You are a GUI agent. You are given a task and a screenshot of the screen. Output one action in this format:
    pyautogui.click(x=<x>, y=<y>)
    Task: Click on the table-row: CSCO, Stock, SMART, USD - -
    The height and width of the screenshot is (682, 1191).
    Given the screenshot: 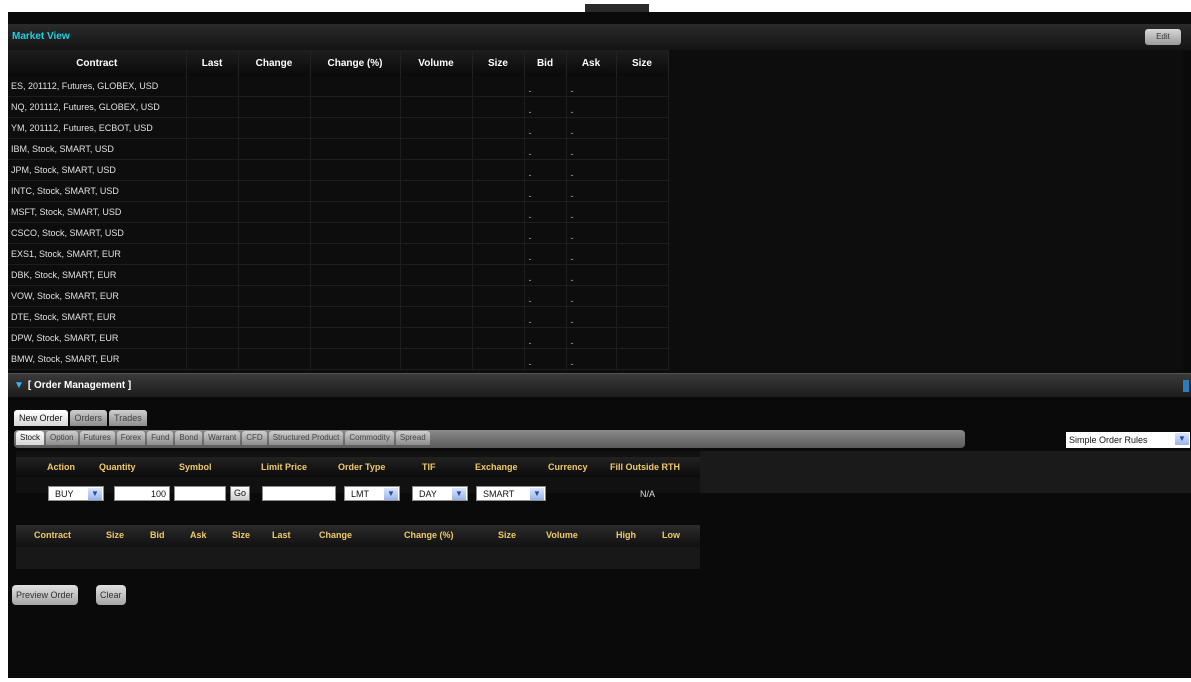 What is the action you would take?
    pyautogui.click(x=338, y=233)
    